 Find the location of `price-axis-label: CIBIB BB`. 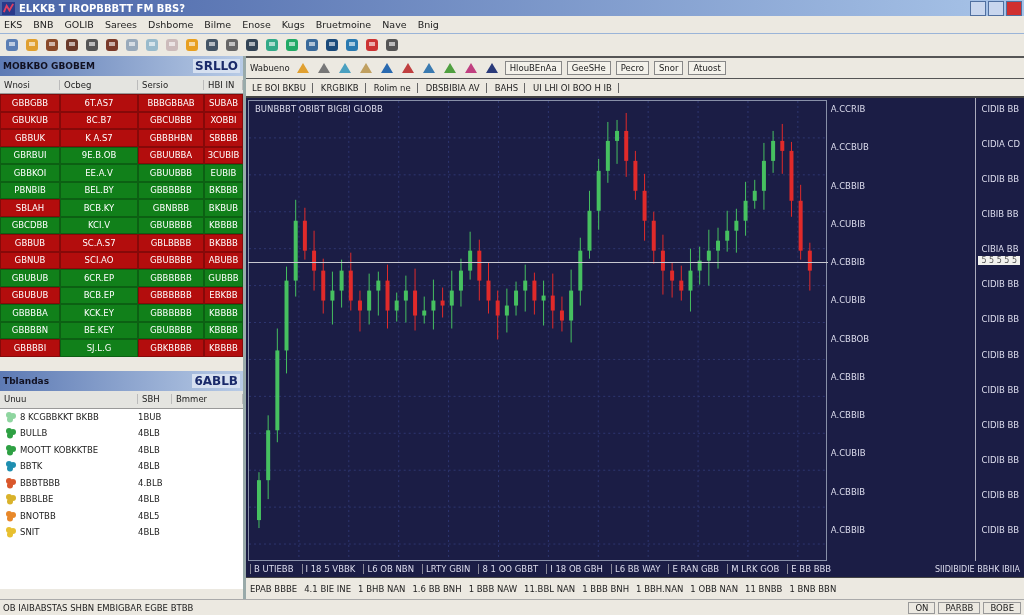

price-axis-label: CIBIB BB is located at coordinates (1000, 214).